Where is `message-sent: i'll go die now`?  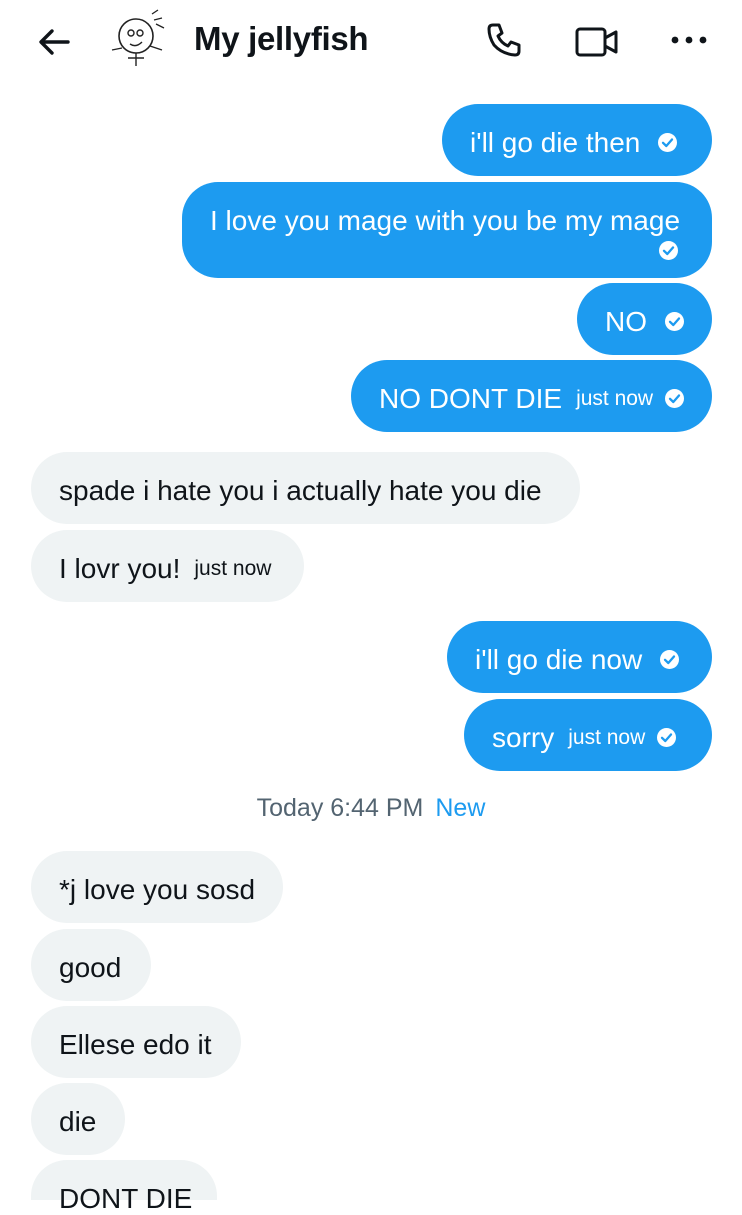
message-sent: i'll go die now is located at coordinates (579, 657).